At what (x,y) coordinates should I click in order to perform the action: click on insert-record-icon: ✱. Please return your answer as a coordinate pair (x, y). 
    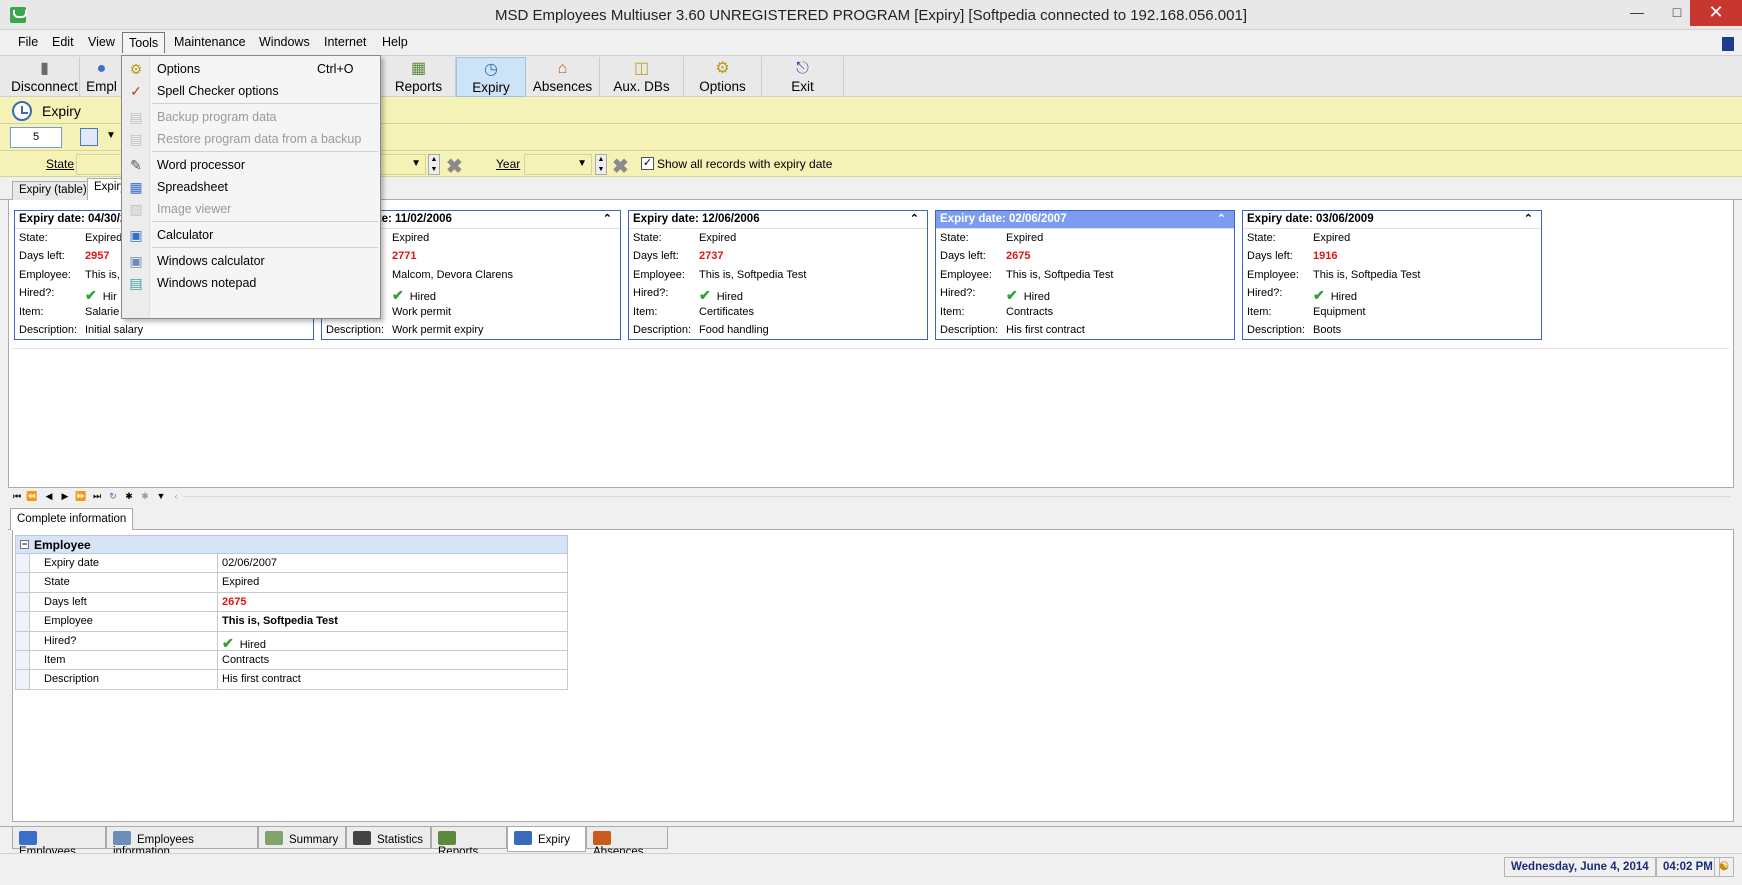
    Looking at the image, I should click on (129, 496).